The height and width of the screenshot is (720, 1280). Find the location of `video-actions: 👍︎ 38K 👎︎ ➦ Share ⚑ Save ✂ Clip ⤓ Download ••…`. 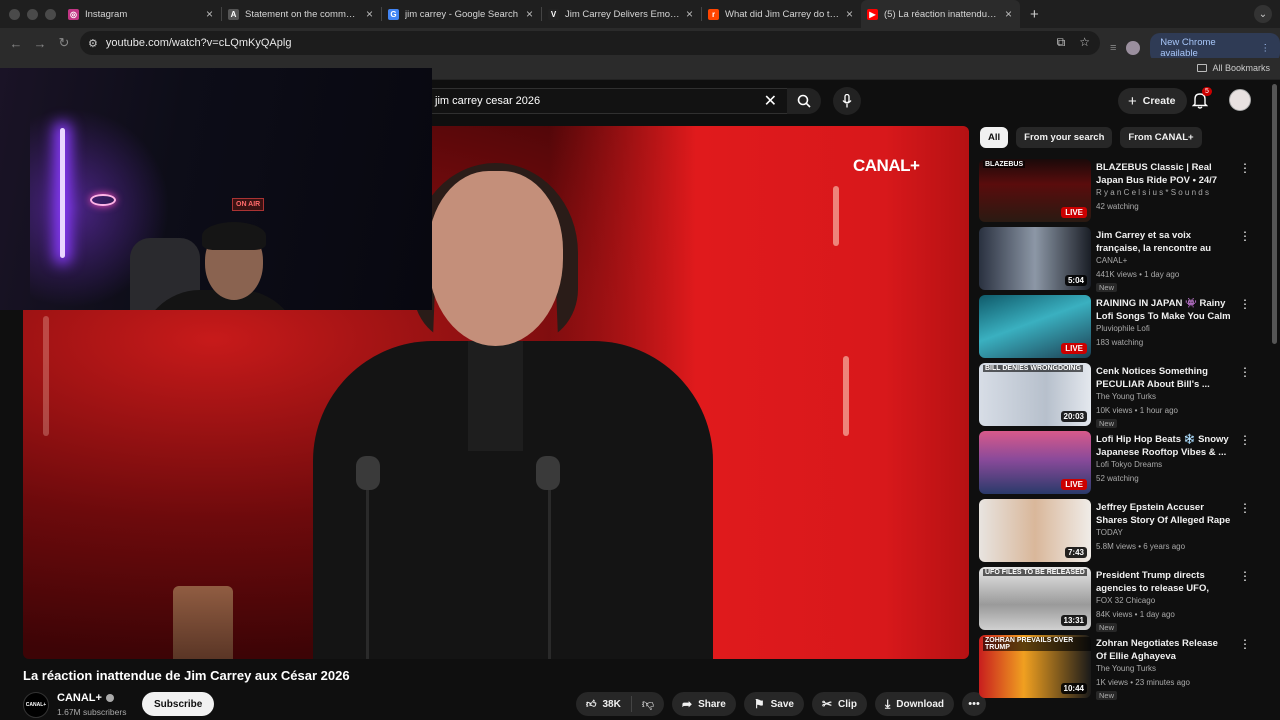

video-actions: 👍︎ 38K 👎︎ ➦ Share ⚑ Save ✂ Clip ⤓ Download ••… is located at coordinates (781, 704).